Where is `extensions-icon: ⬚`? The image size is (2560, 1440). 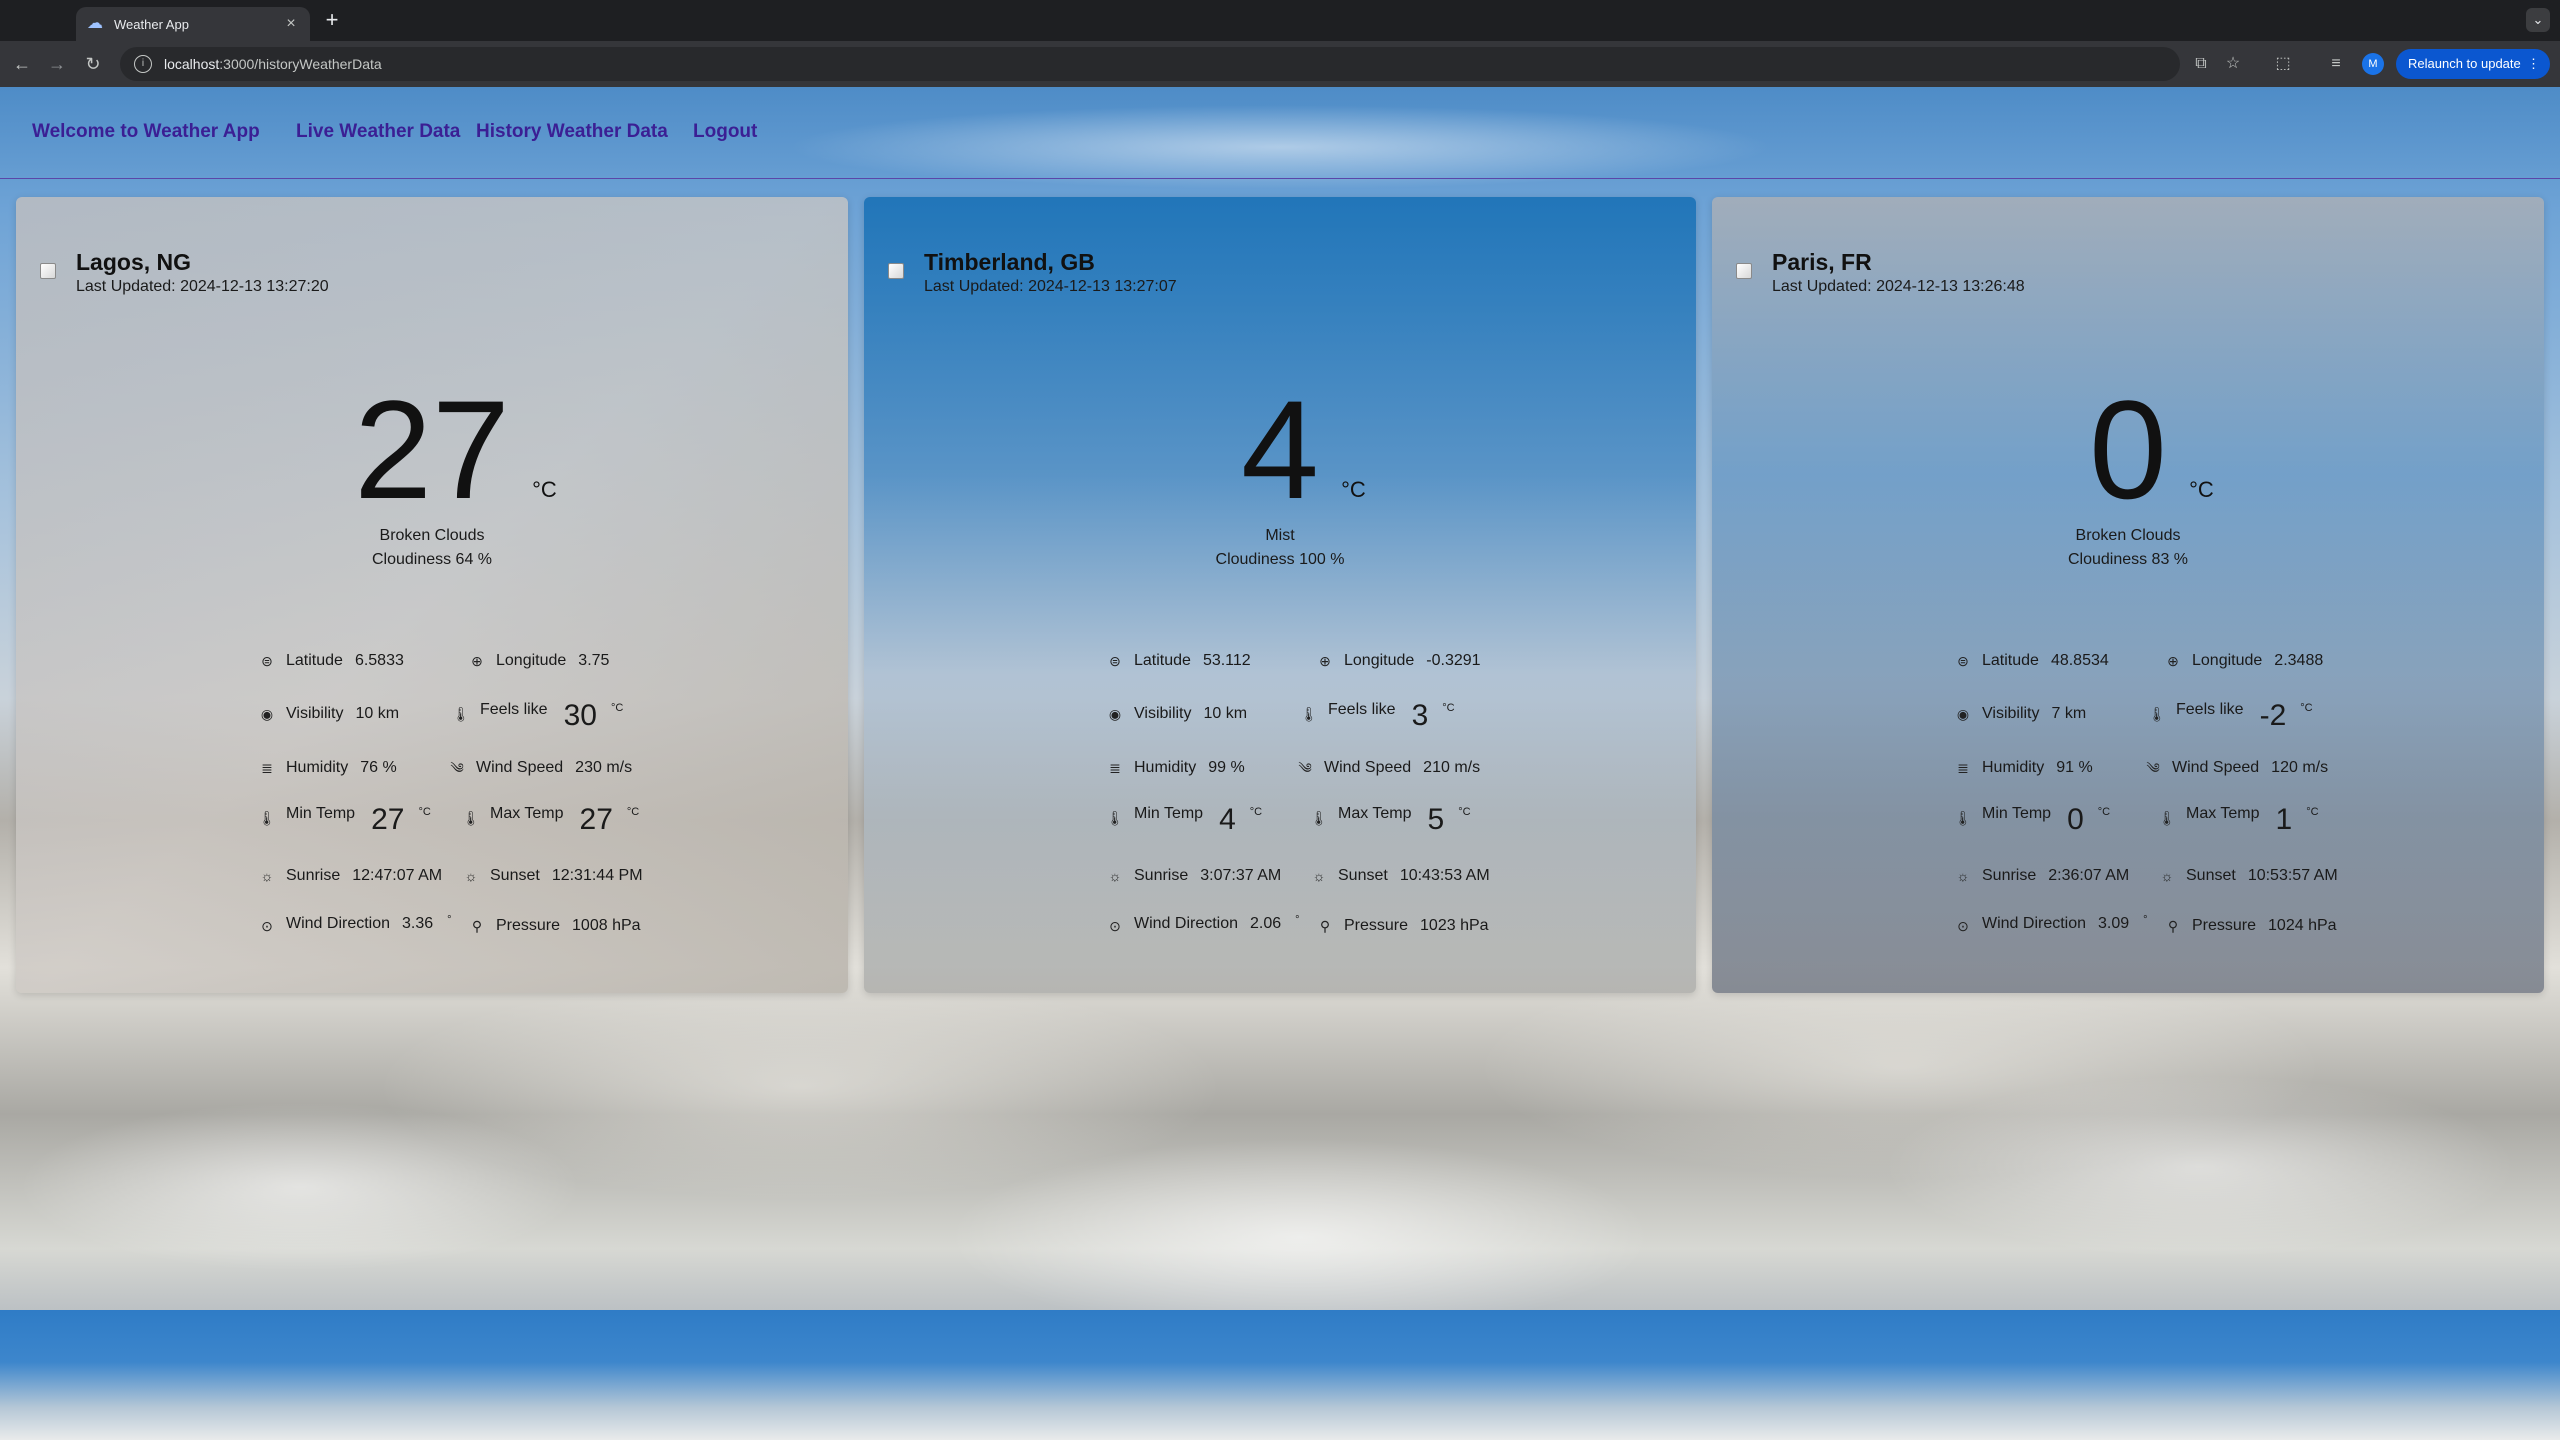 extensions-icon: ⬚ is located at coordinates (2283, 64).